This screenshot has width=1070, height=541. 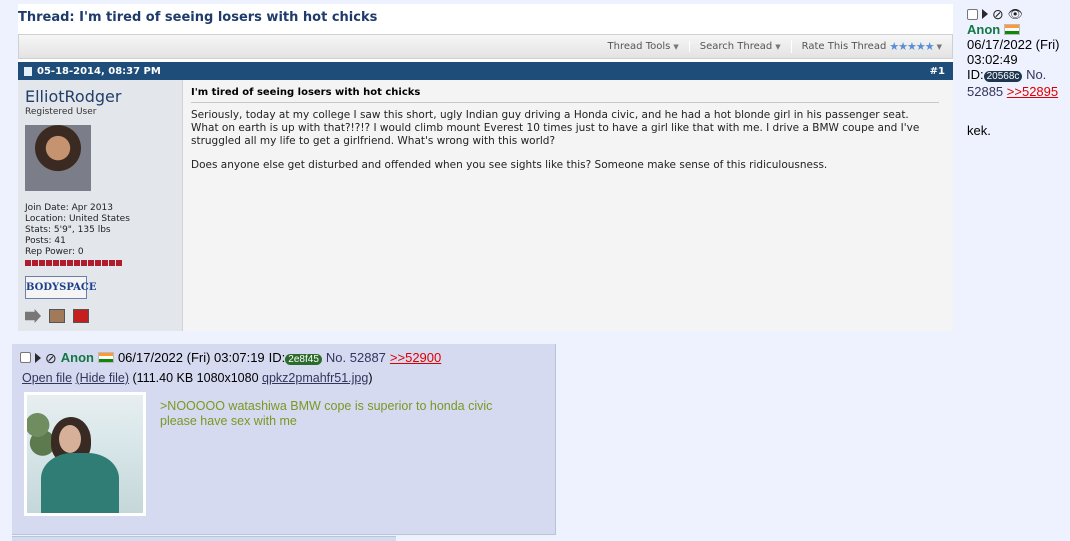 I want to click on user-action-icons, so click(x=100, y=316).